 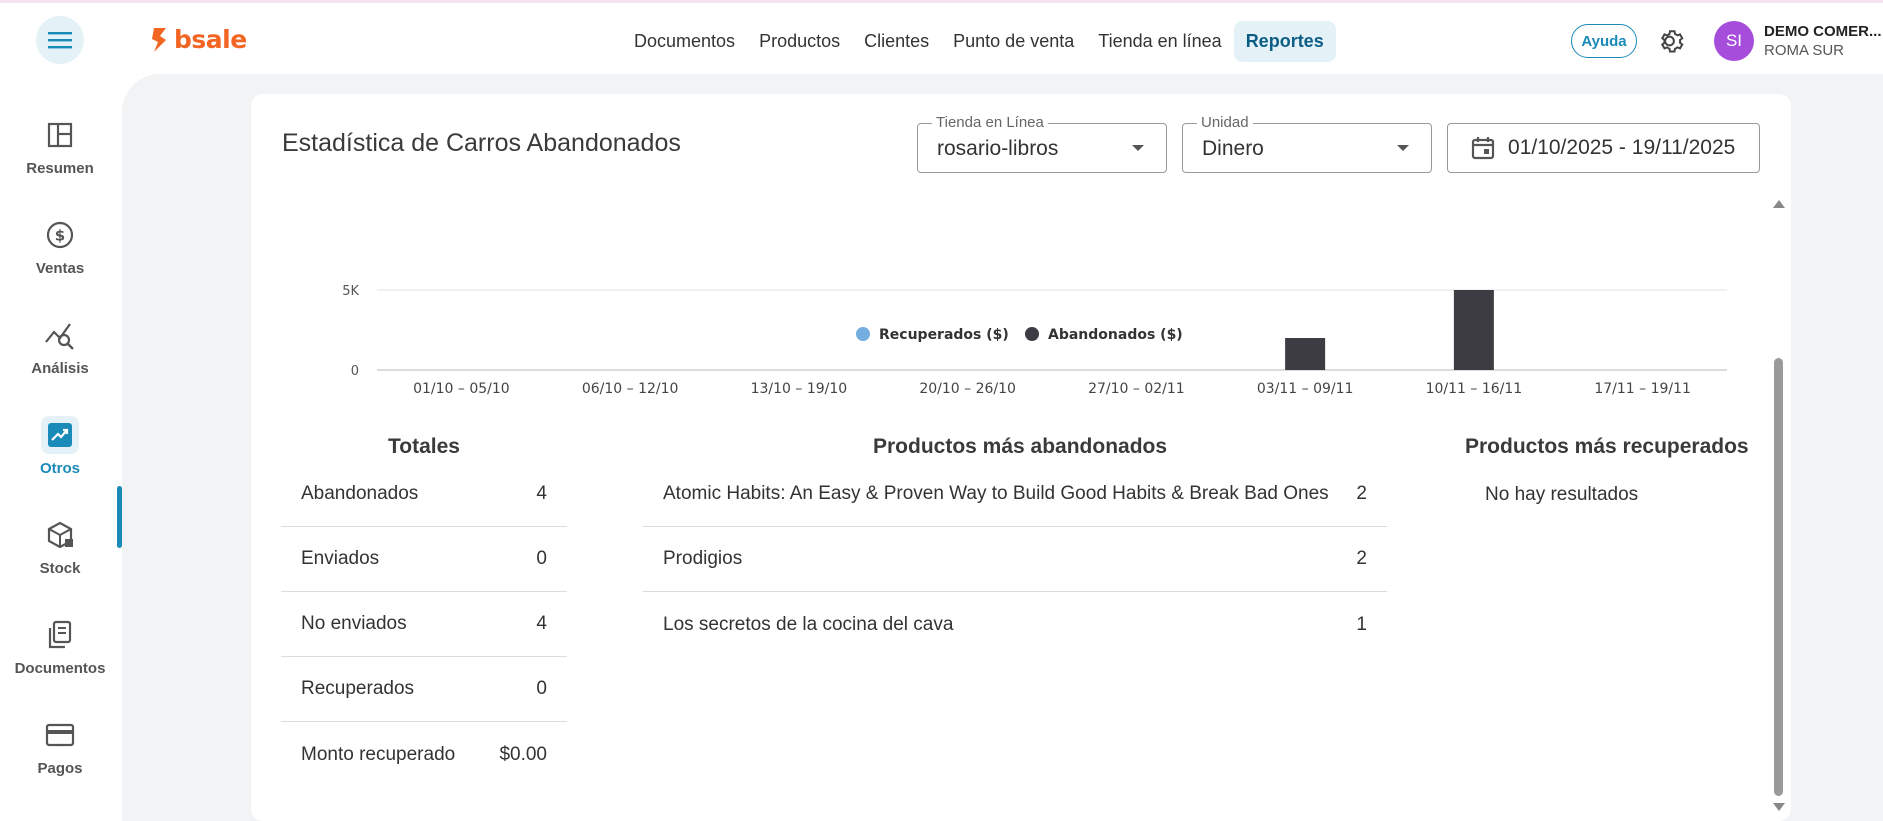 I want to click on y-tick-label: 0, so click(x=355, y=371).